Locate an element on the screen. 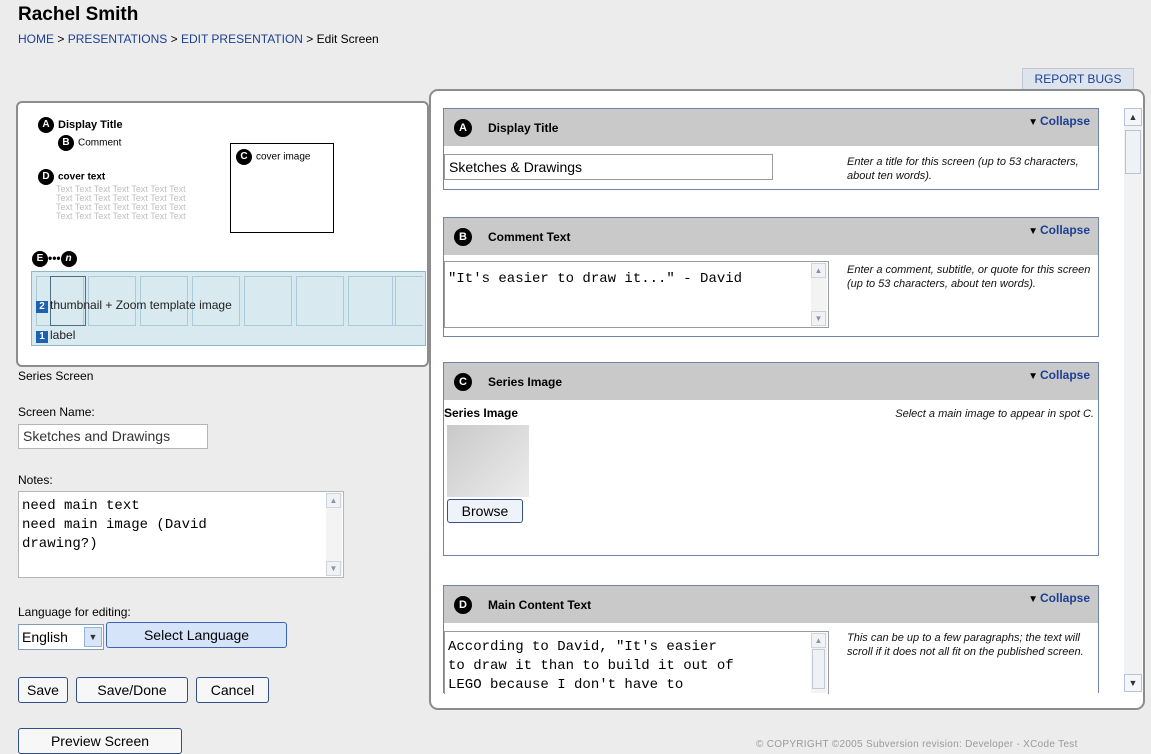 This screenshot has height=754, width=1151. preview-display-title: A Display Title is located at coordinates (80, 125).